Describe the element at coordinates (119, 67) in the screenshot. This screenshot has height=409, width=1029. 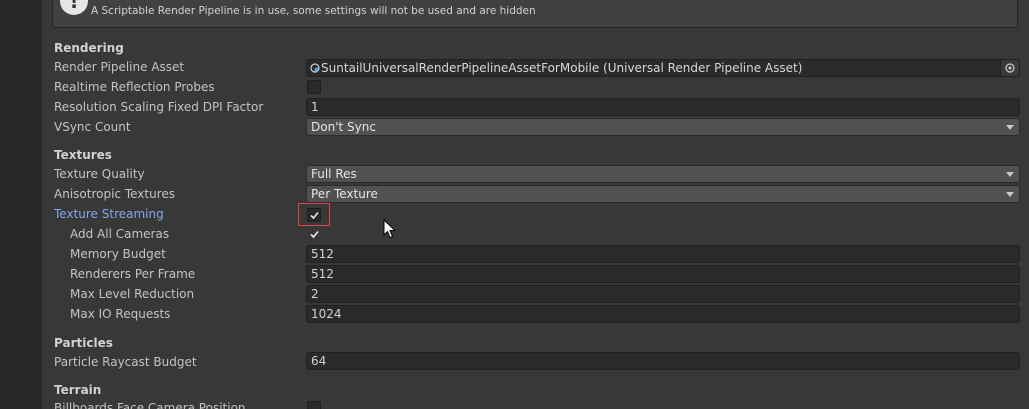
I see `render-pipeline-asset-label: Render Pipeline Asset` at that location.